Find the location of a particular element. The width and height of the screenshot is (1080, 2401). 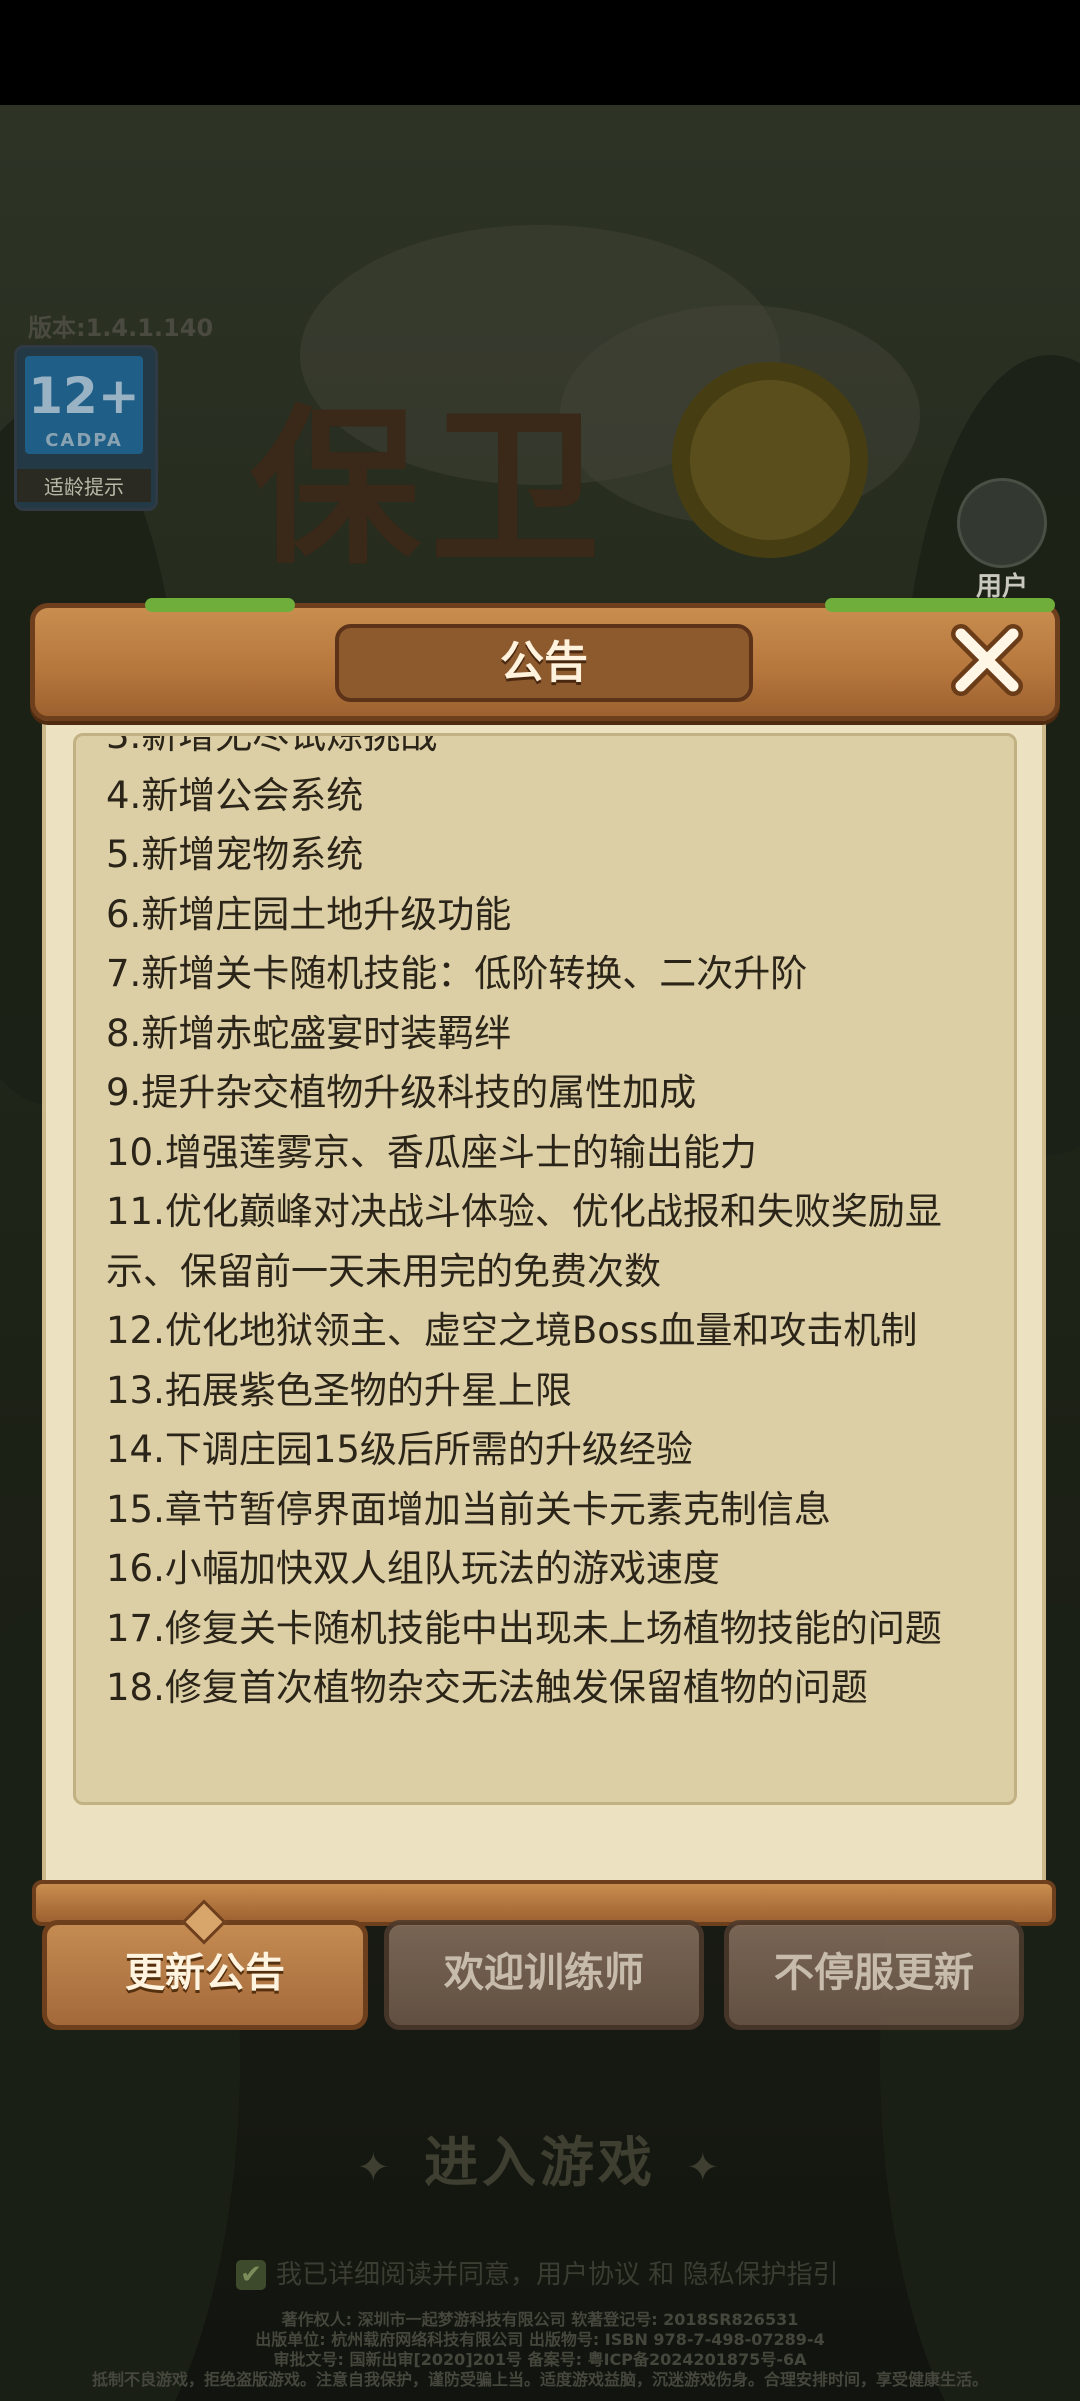

agreement-row: ✔ 我已详细阅读并同意，用户协议 和 隐私保护指引 is located at coordinates (537, 2272).